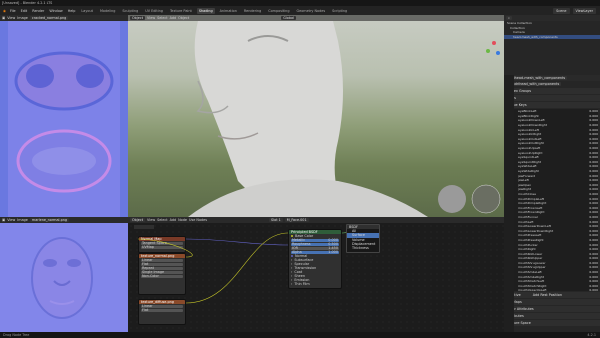 The height and width of the screenshot is (338, 600). What do you see at coordinates (49, 220) in the screenshot?
I see `image-name-field: marlene_normal.png` at bounding box center [49, 220].